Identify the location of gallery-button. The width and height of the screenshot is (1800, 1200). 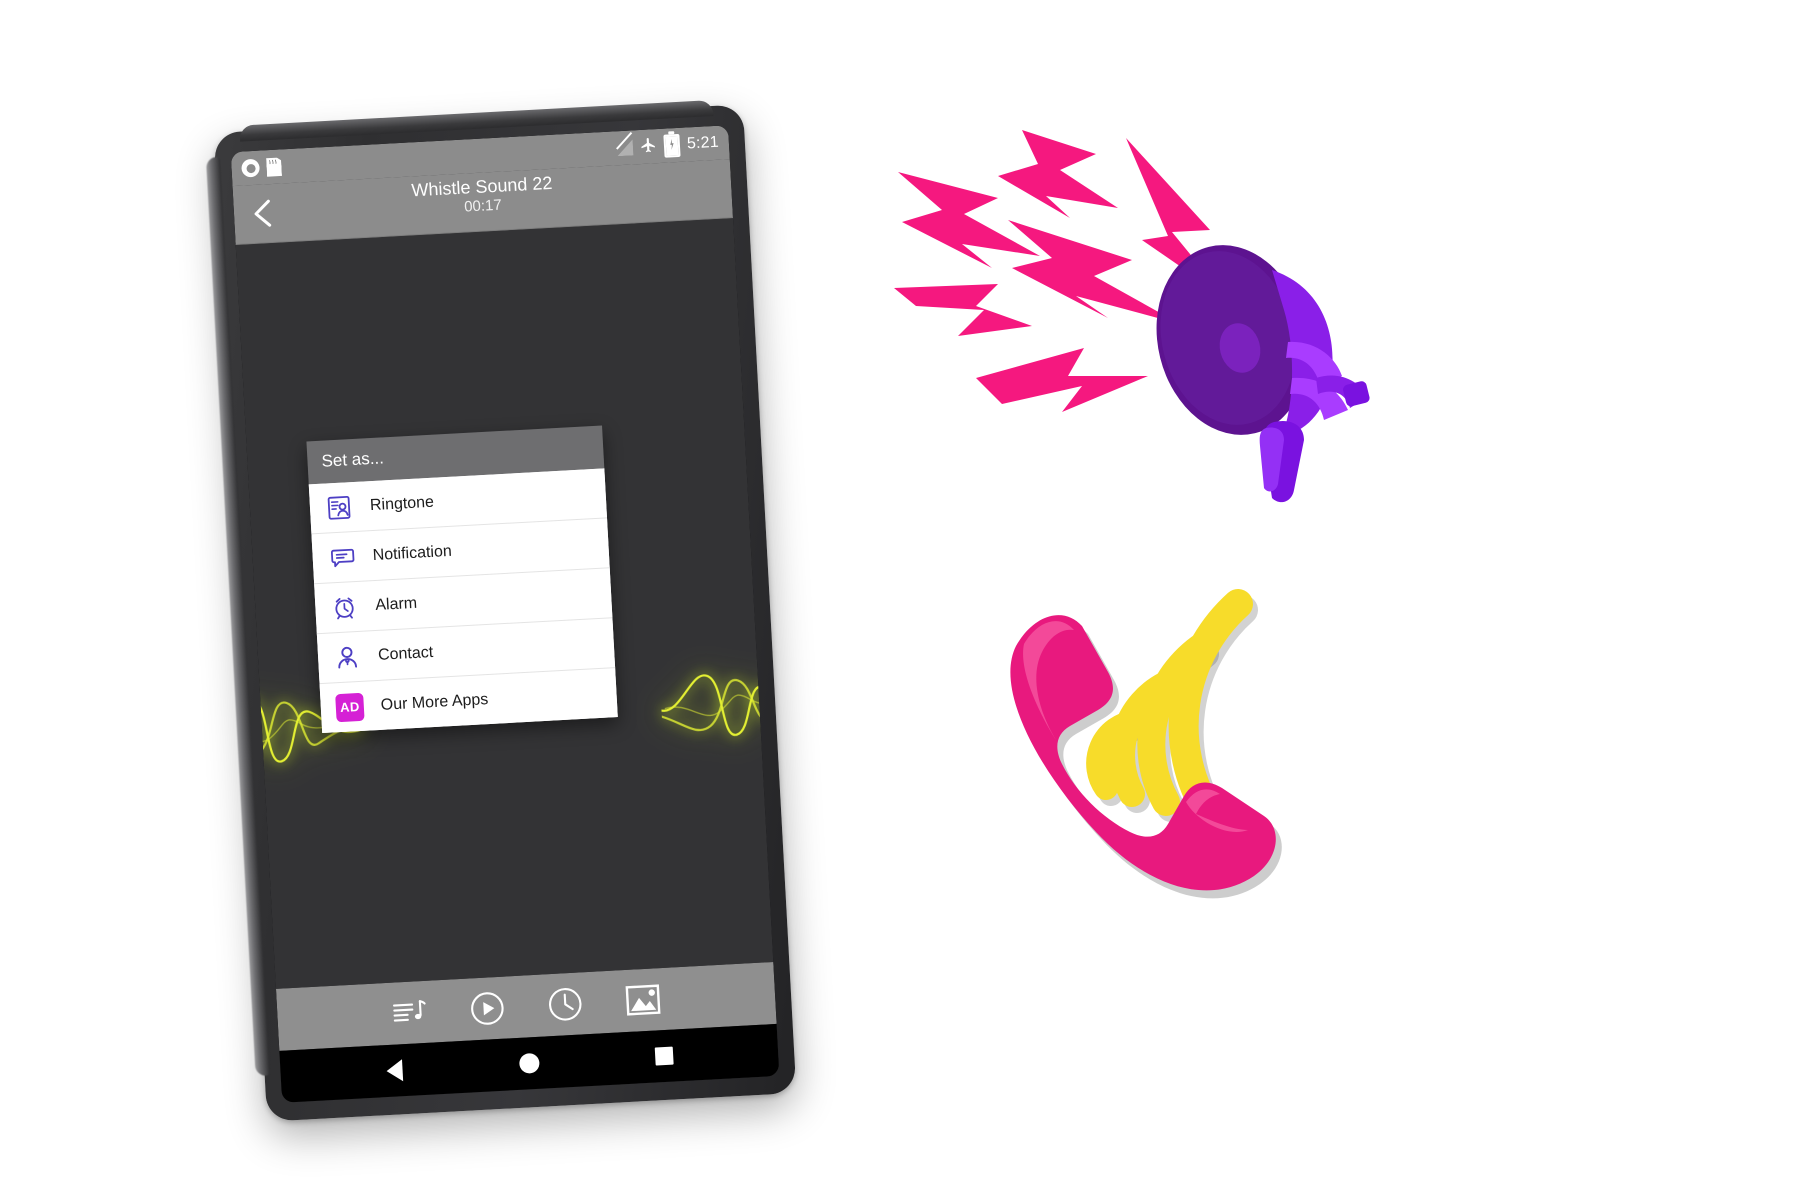
(643, 1000).